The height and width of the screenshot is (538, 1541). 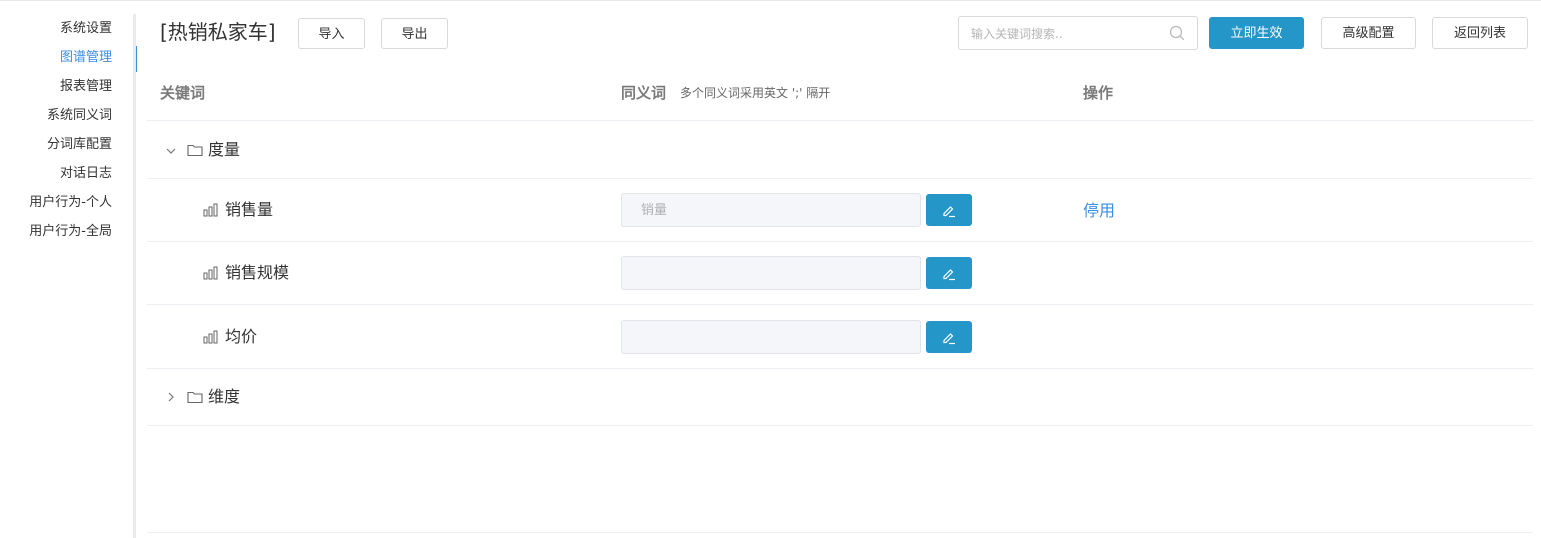 What do you see at coordinates (1480, 33) in the screenshot?
I see `back-to-list-button: 返回列表` at bounding box center [1480, 33].